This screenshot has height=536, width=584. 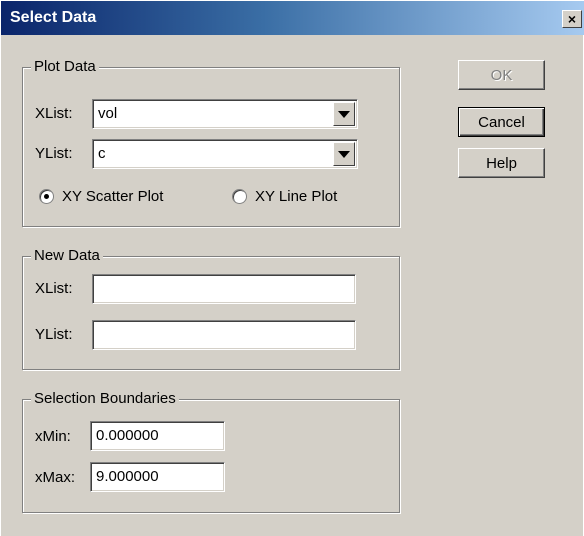 What do you see at coordinates (127, 435) in the screenshot?
I see `xmin-value: 0.000000` at bounding box center [127, 435].